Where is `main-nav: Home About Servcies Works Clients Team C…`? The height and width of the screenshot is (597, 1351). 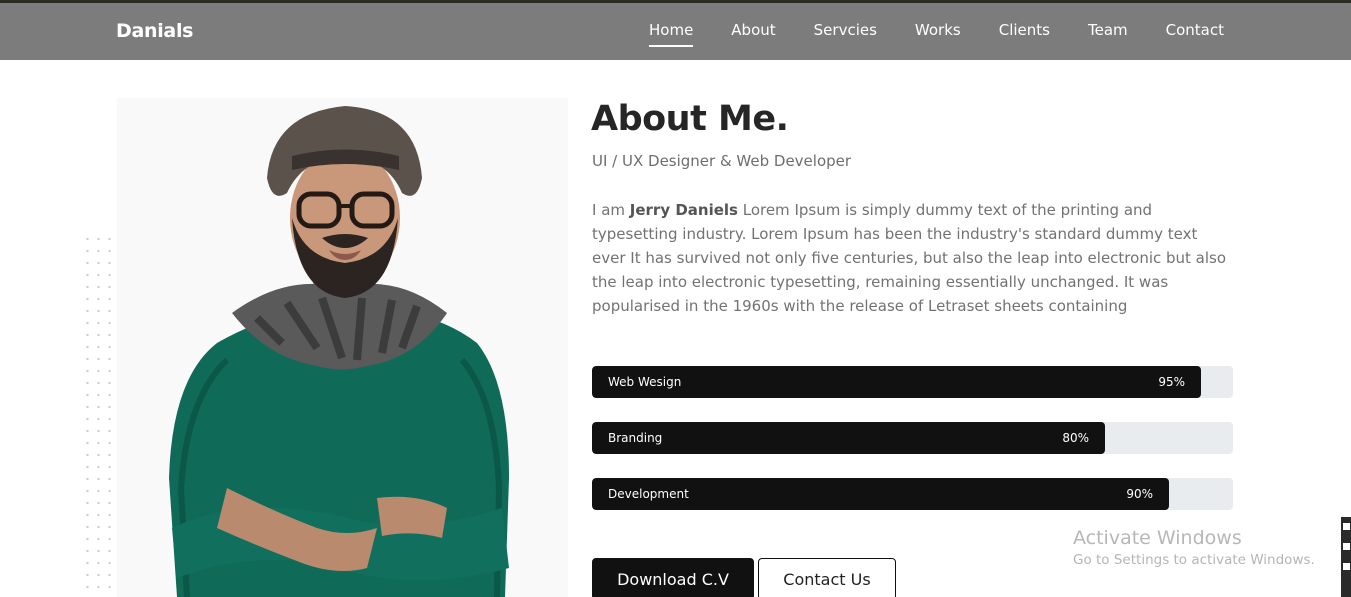 main-nav: Home About Servcies Works Clients Team C… is located at coordinates (936, 34).